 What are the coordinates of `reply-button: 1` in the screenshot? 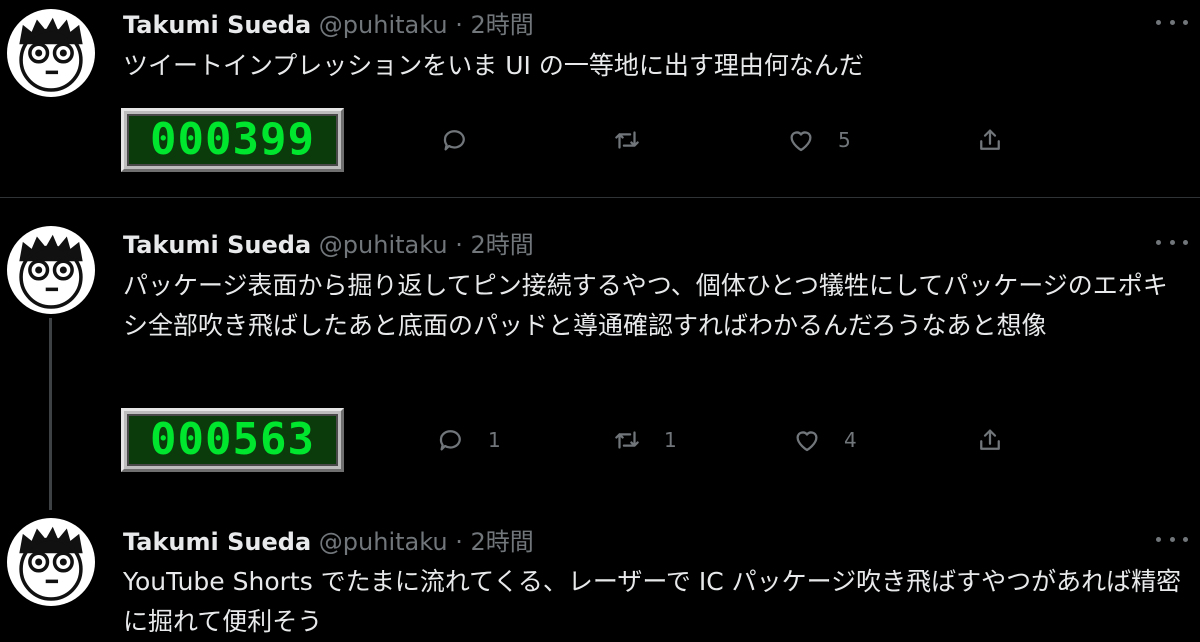 It's located at (468, 440).